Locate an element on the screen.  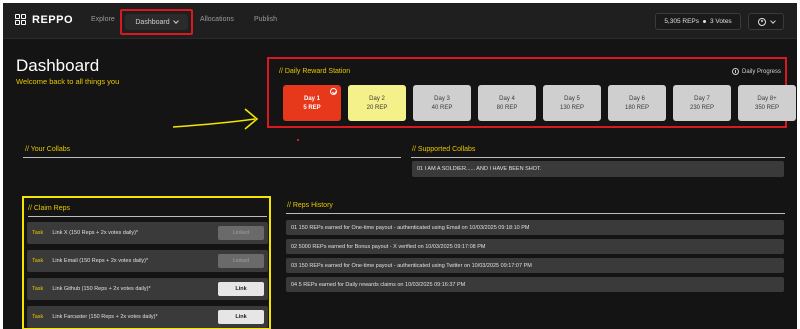
account-menu-button is located at coordinates (766, 21).